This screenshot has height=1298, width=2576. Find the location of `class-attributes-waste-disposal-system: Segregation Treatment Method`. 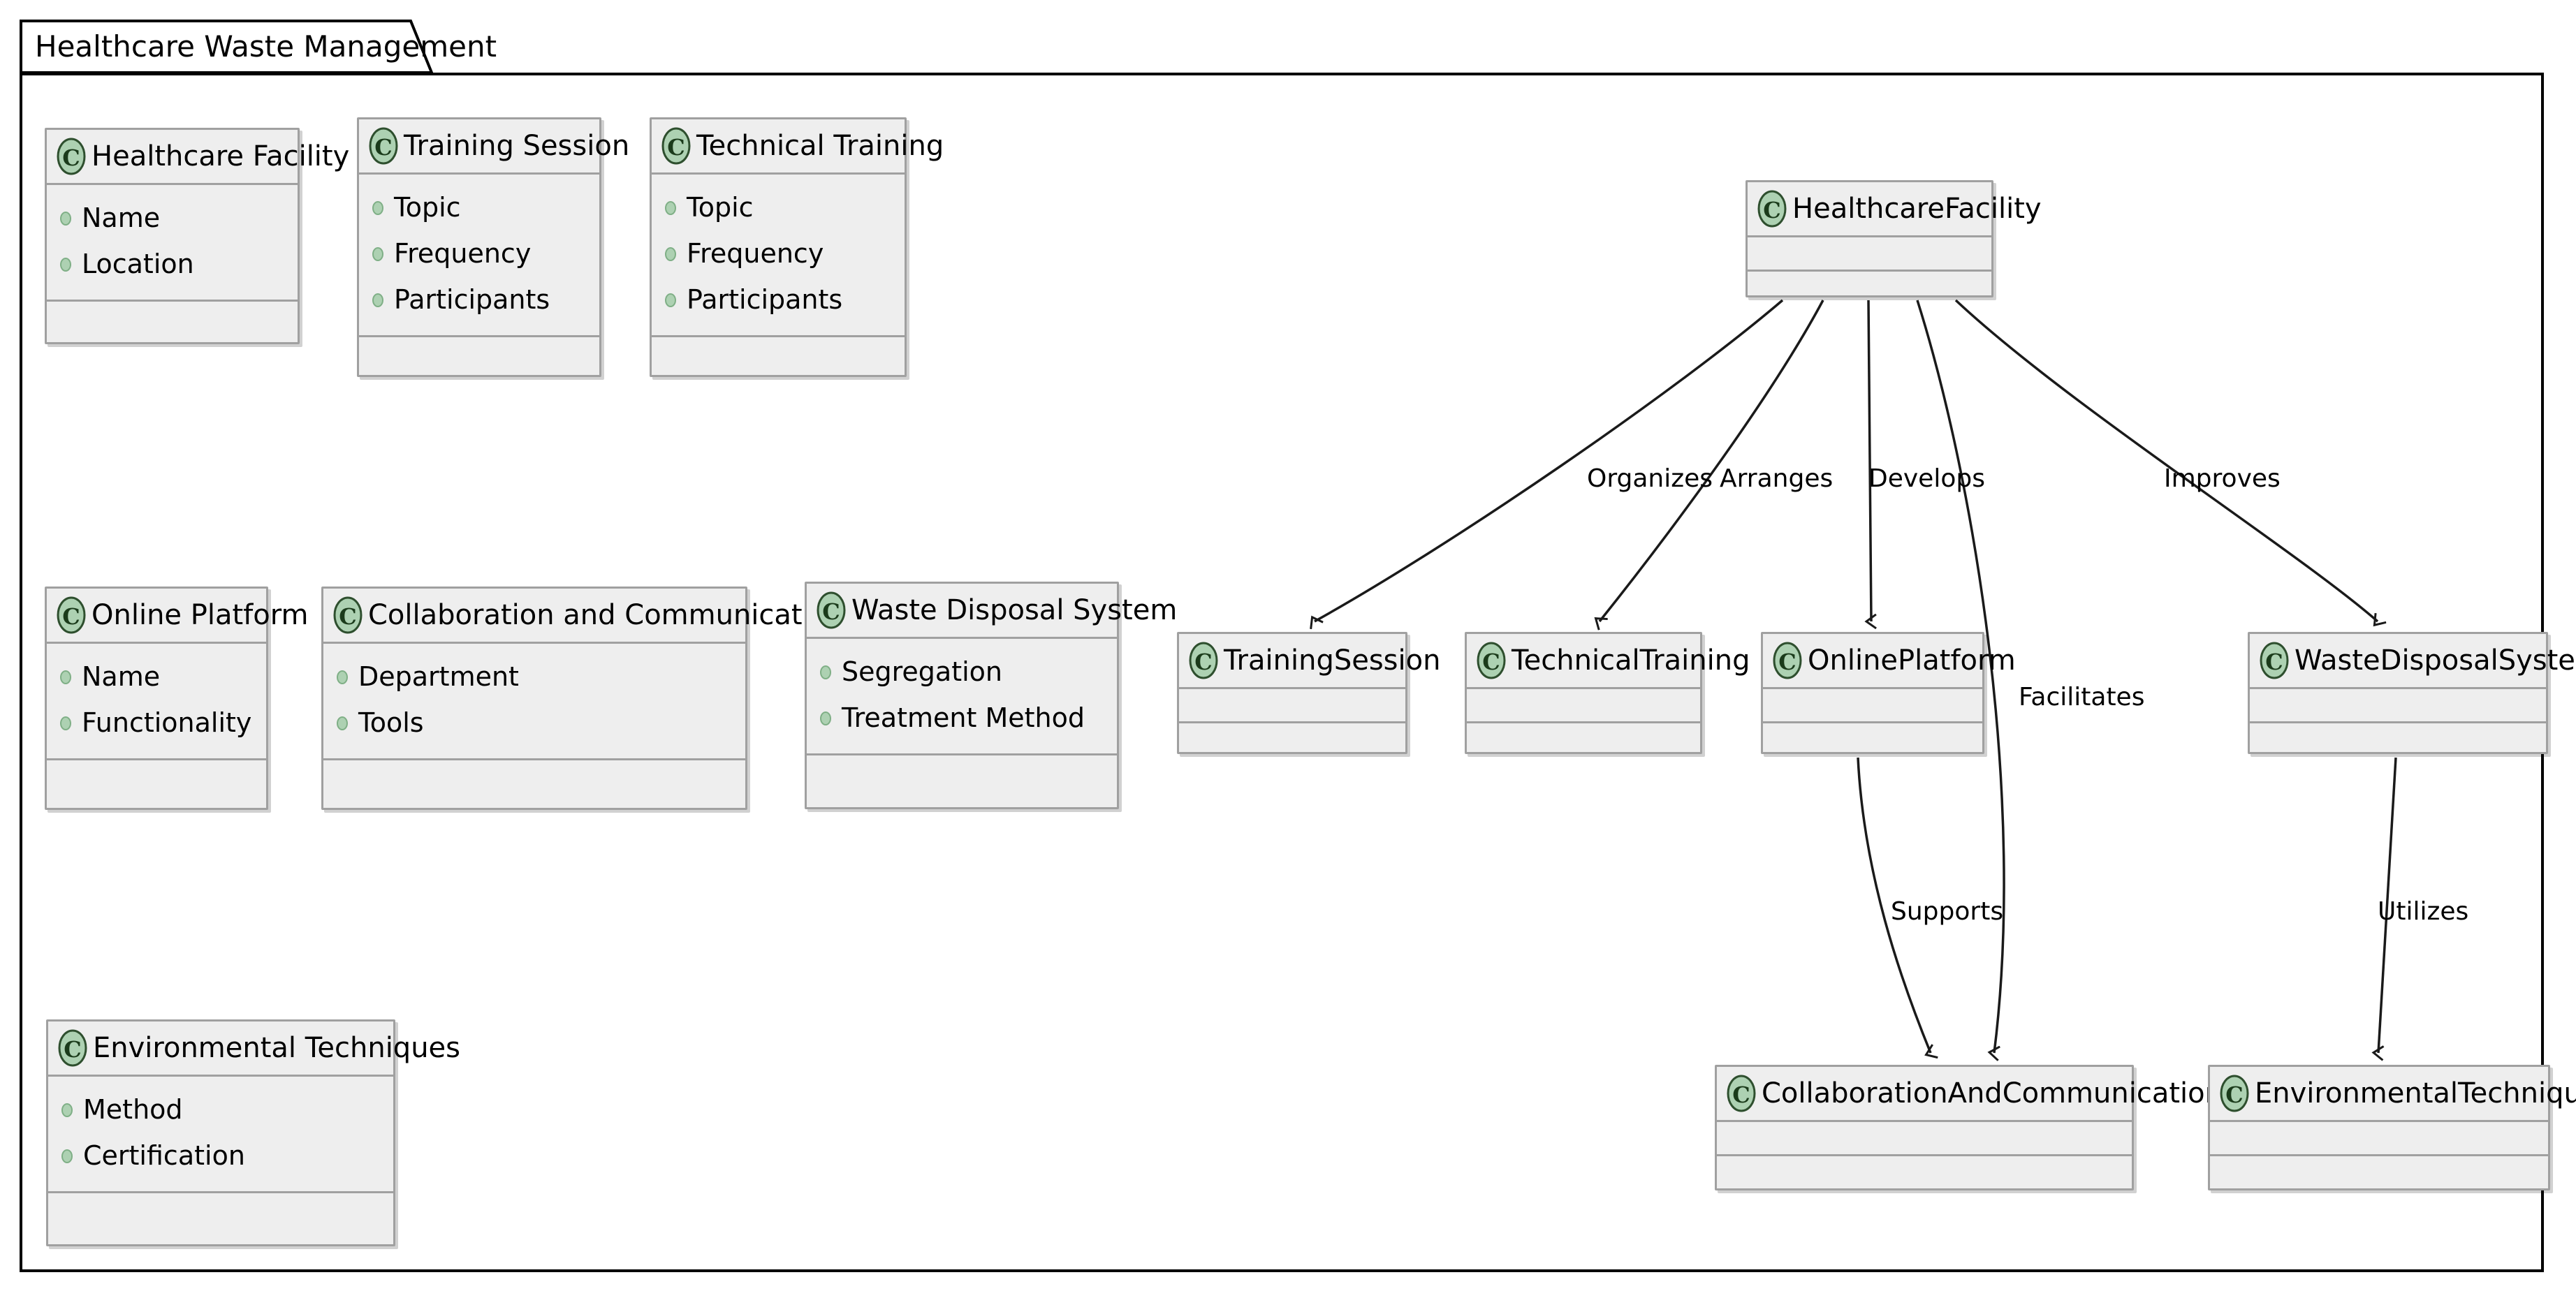

class-attributes-waste-disposal-system: Segregation Treatment Method is located at coordinates (962, 696).